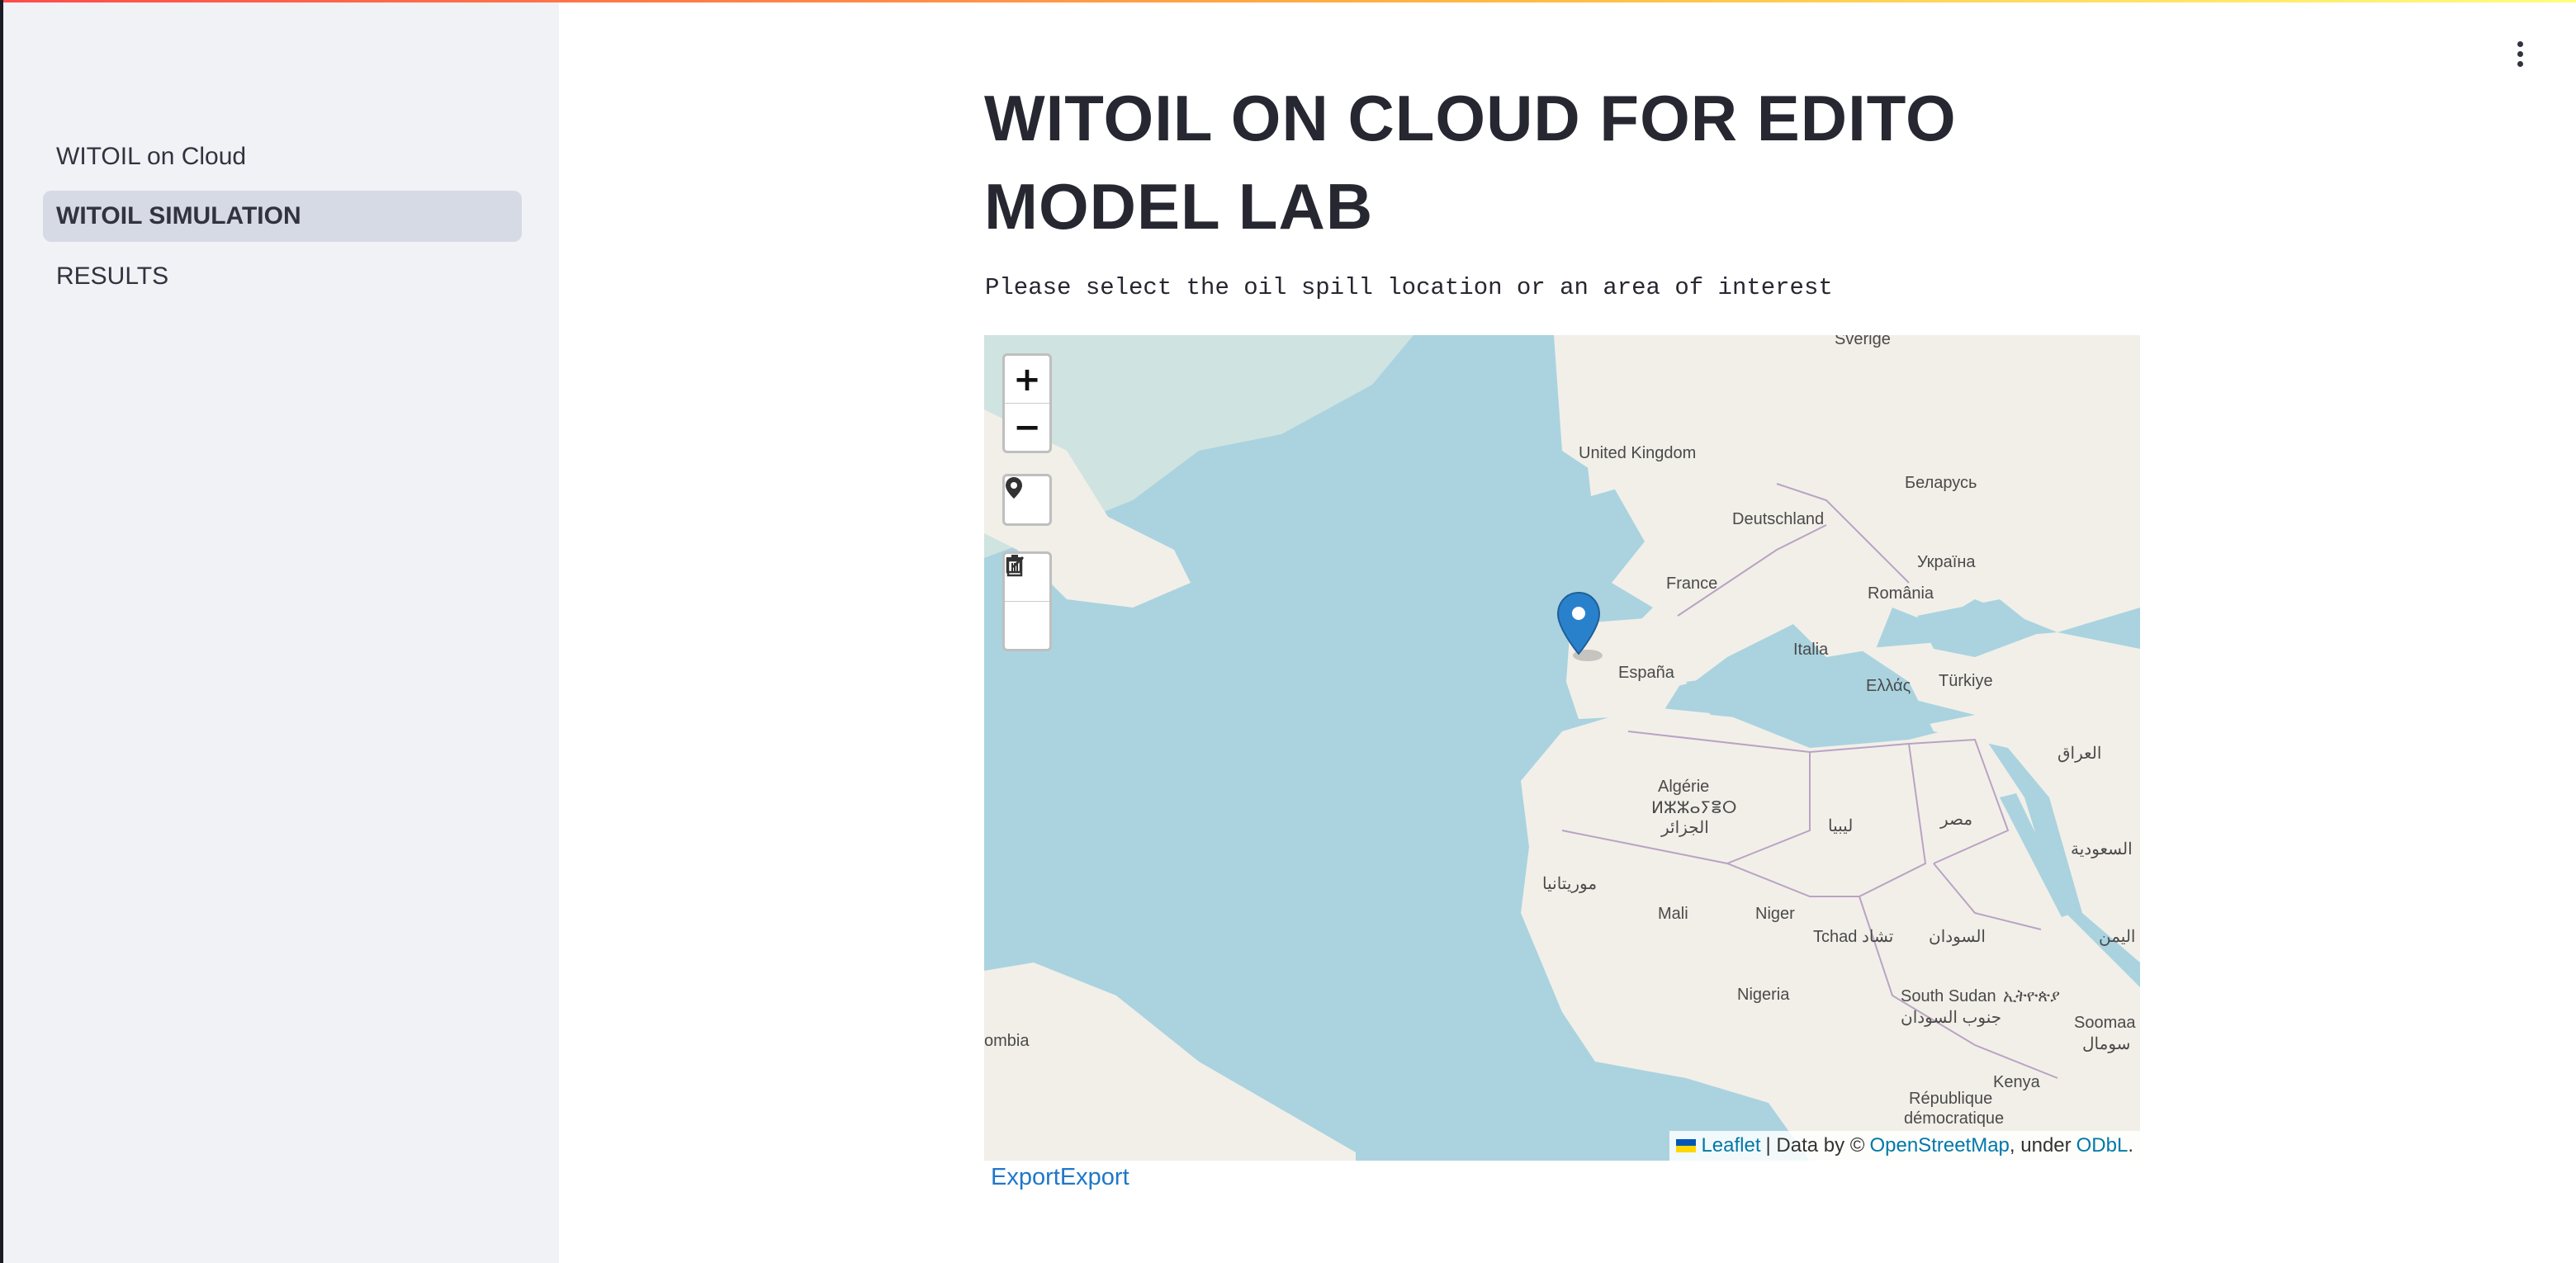 Image resolution: width=2576 pixels, height=1263 pixels. What do you see at coordinates (2016, 1082) in the screenshot?
I see `map-label: Kenya` at bounding box center [2016, 1082].